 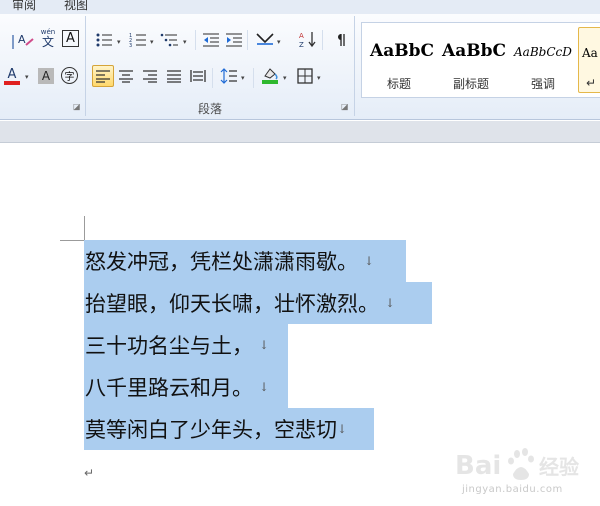 What do you see at coordinates (47, 42) in the screenshot?
I see `phonetic-char-icon: 文` at bounding box center [47, 42].